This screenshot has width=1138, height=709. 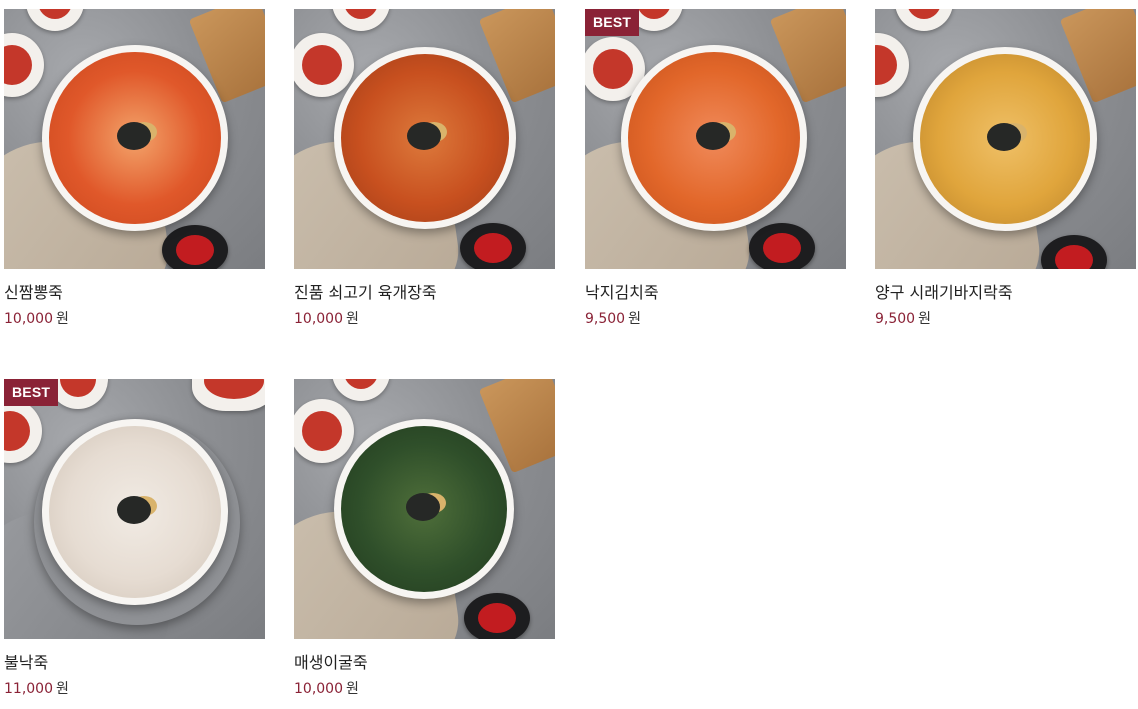 What do you see at coordinates (1005, 293) in the screenshot?
I see `product-name: 양구 시래기바지락죽` at bounding box center [1005, 293].